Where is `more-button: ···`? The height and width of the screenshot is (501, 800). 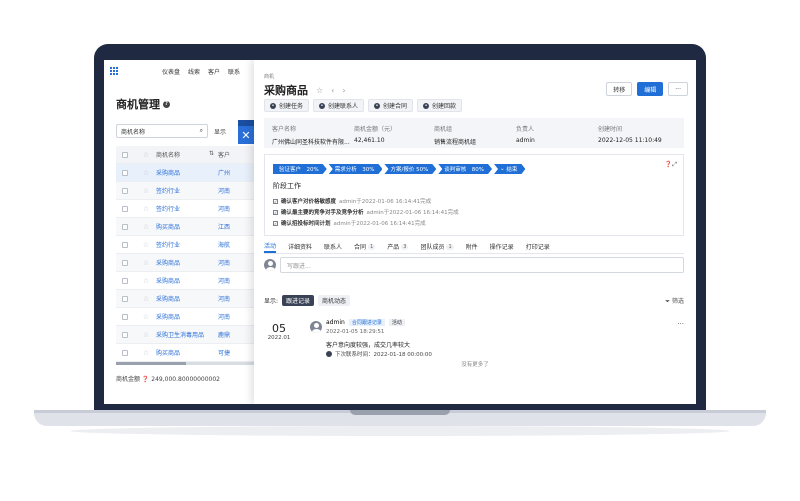 more-button: ··· is located at coordinates (678, 89).